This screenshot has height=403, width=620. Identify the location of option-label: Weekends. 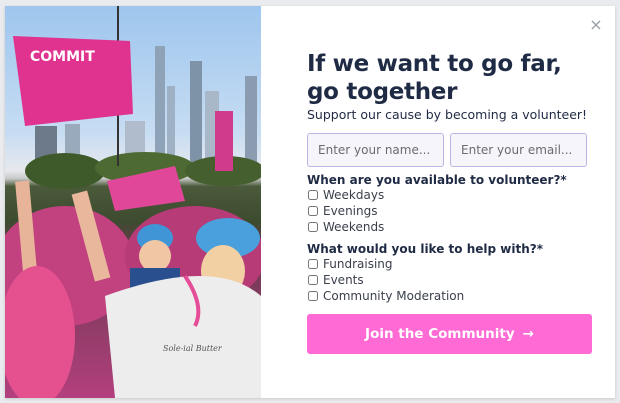
(354, 227).